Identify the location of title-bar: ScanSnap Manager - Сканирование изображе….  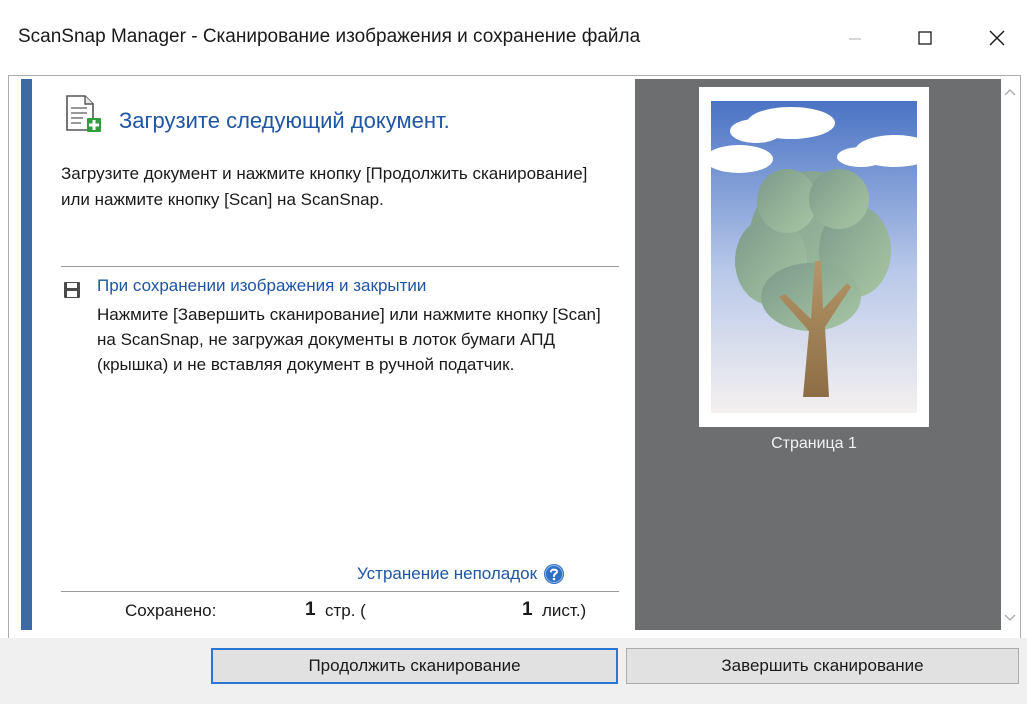
(513, 37).